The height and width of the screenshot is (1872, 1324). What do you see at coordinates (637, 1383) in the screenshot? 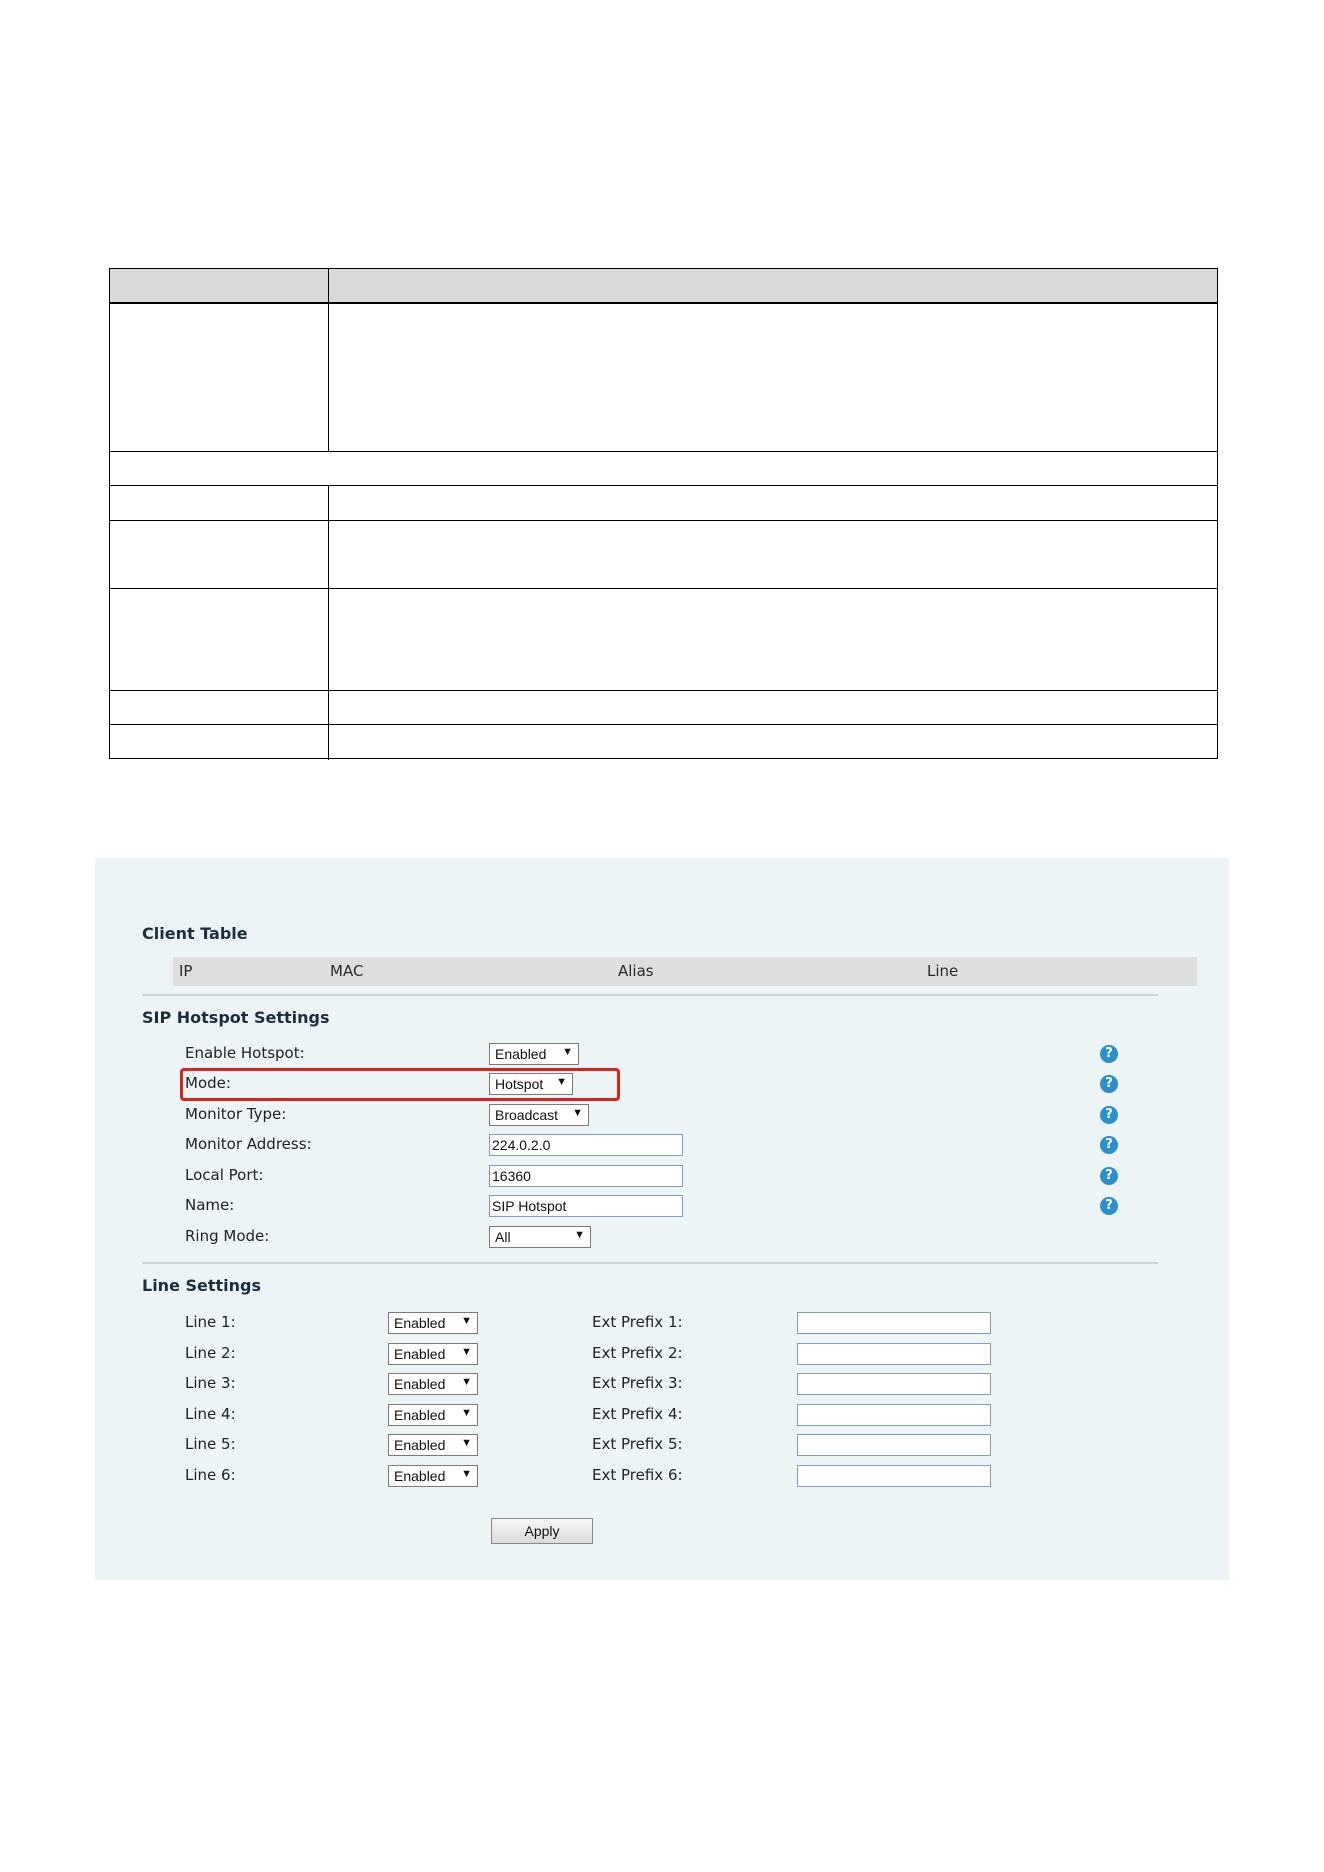
I see `ext-prefix-3-label: Ext Prefix 3:` at bounding box center [637, 1383].